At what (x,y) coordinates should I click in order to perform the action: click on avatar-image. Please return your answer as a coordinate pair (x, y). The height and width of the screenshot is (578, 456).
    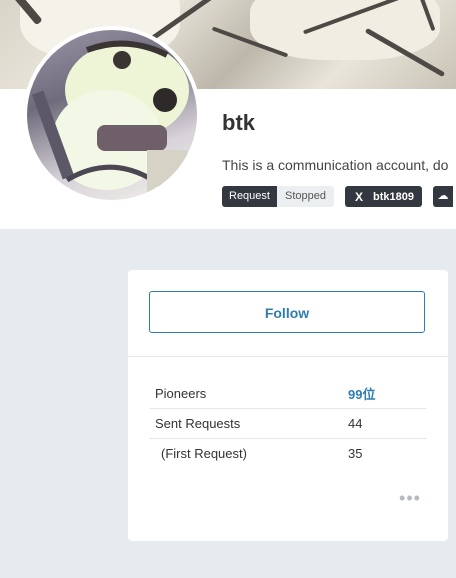
    Looking at the image, I should click on (112, 115).